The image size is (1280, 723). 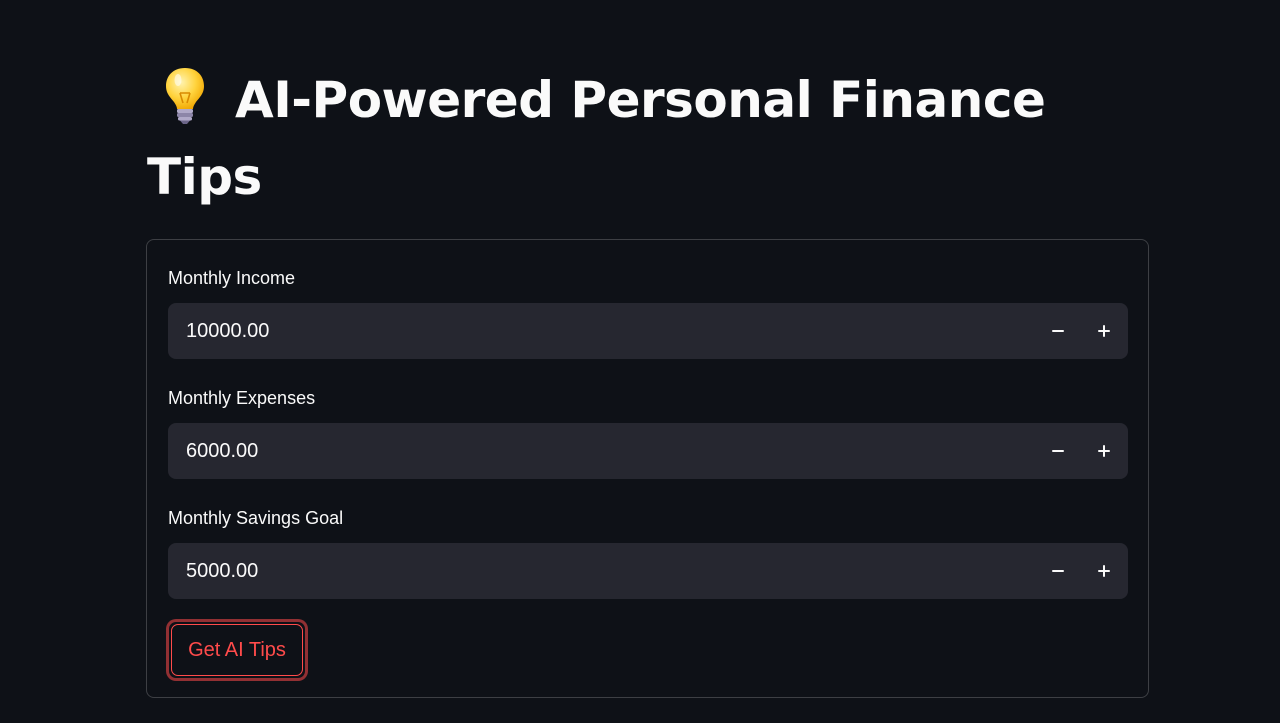 I want to click on get-ai-tips-button: Get AI Tips, so click(x=237, y=650).